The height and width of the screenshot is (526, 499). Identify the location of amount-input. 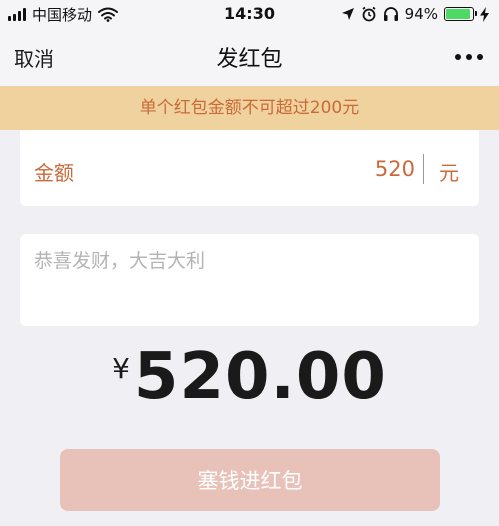
(355, 169).